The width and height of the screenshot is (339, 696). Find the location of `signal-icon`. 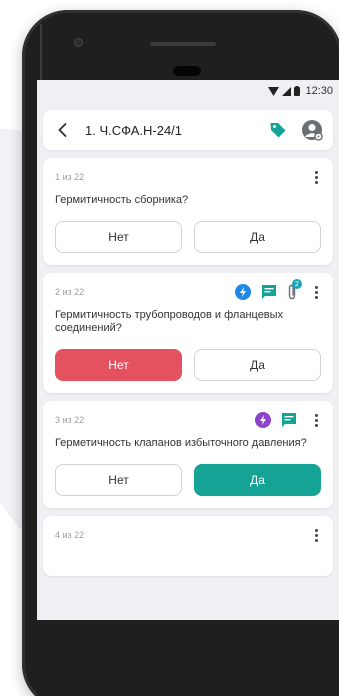

signal-icon is located at coordinates (287, 91).